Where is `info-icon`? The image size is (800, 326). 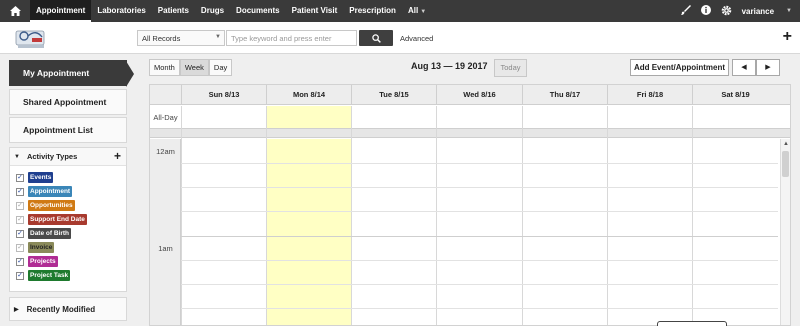 info-icon is located at coordinates (705, 11).